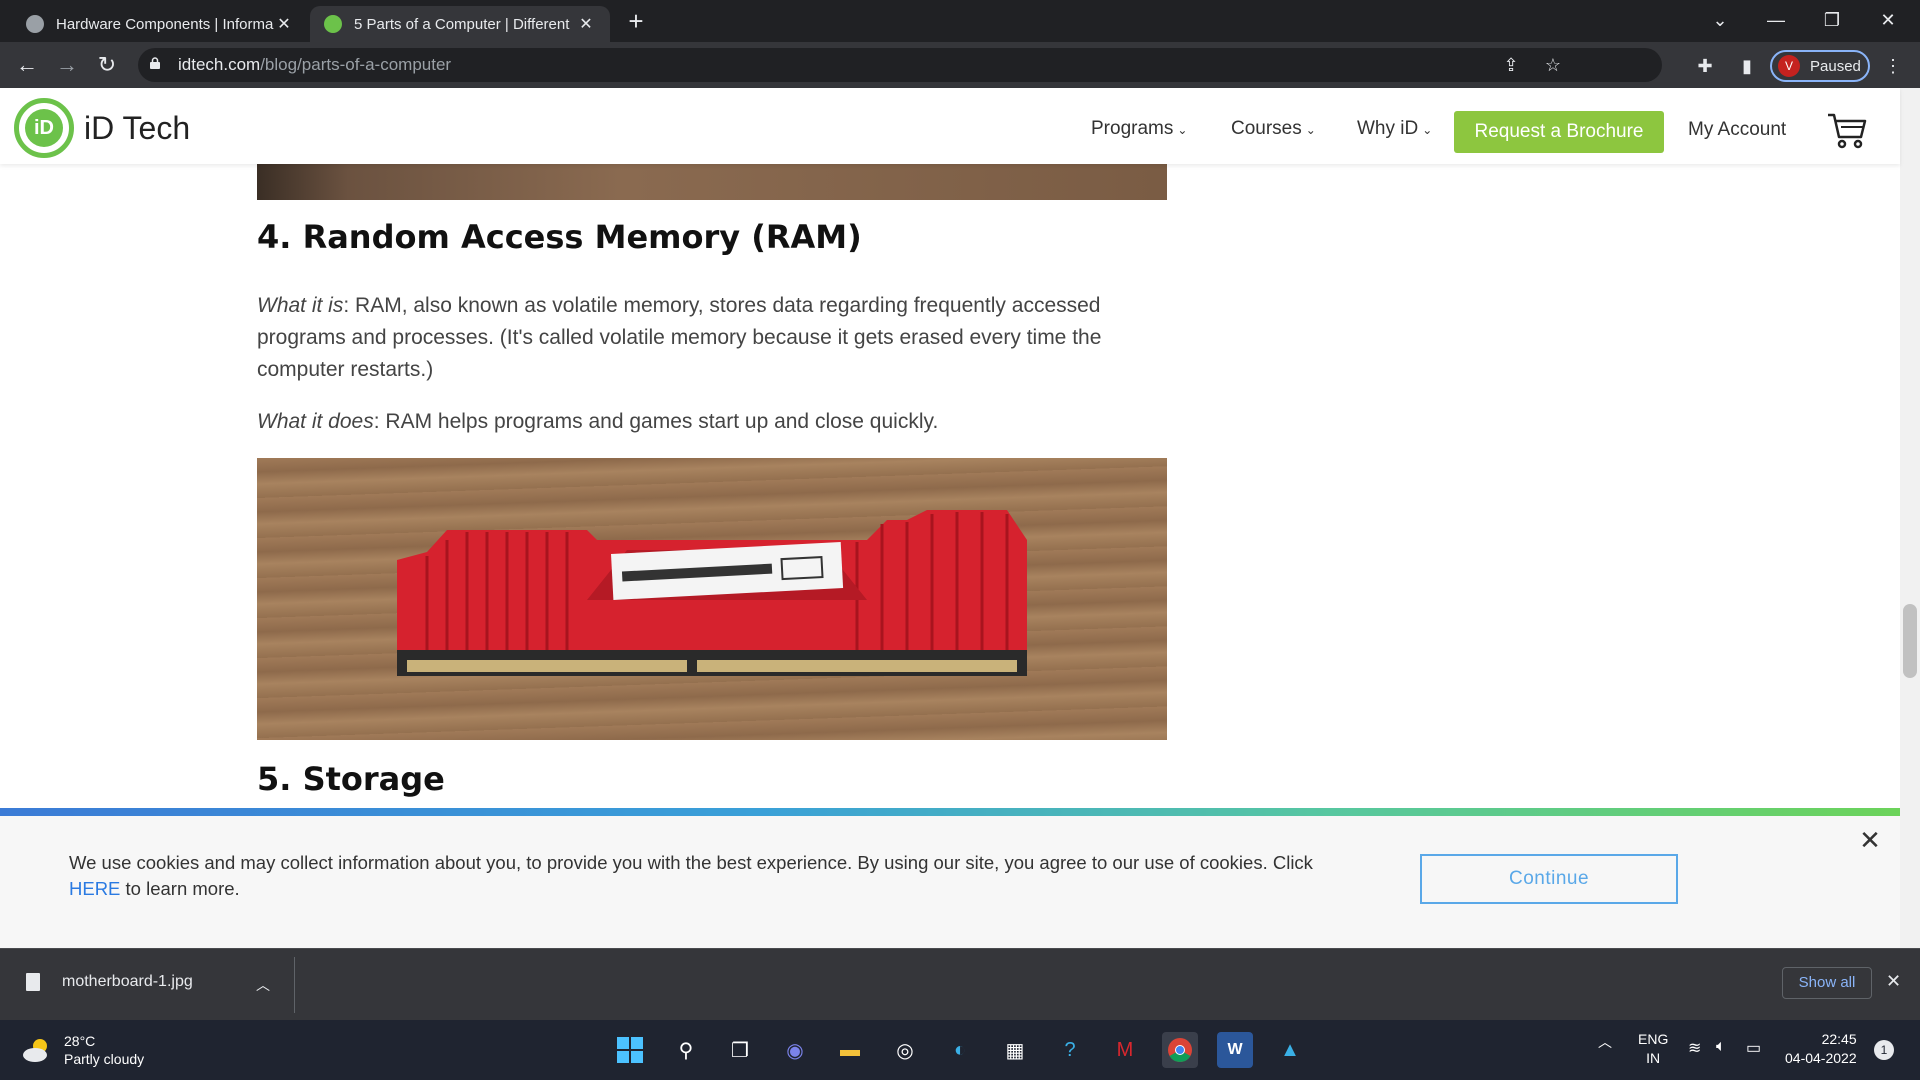  What do you see at coordinates (1821, 1058) in the screenshot?
I see `clock-date: 04-04-2022` at bounding box center [1821, 1058].